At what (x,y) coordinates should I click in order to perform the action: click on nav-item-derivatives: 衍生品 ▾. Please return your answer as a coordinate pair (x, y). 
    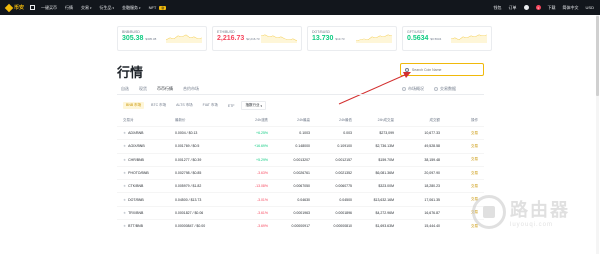
    Looking at the image, I should click on (107, 8).